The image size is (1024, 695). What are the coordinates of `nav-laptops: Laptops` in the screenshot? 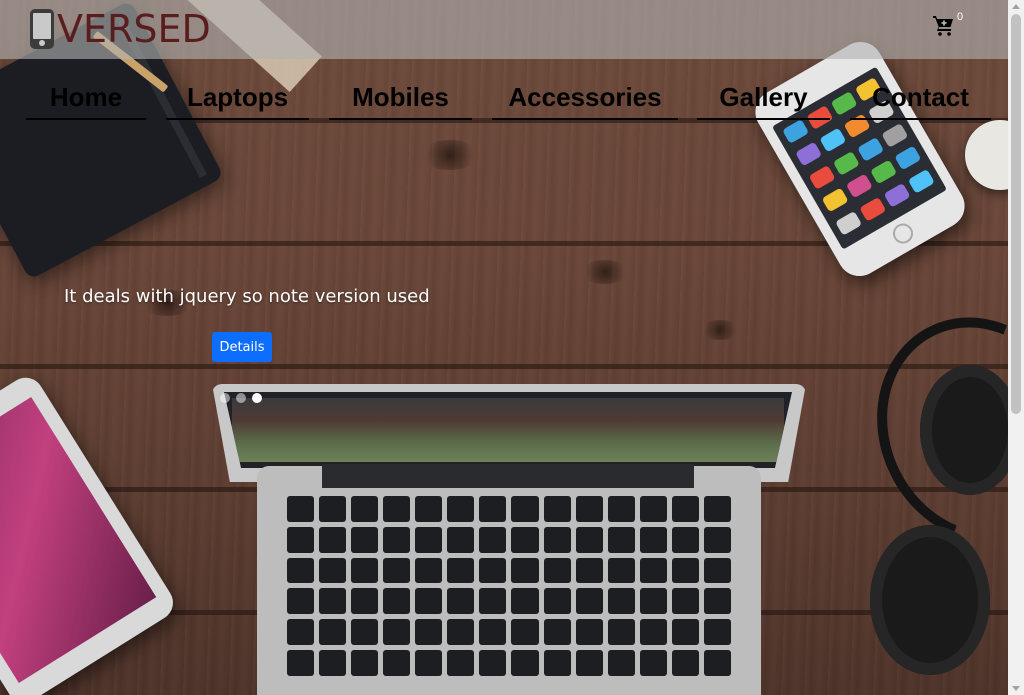 It's located at (237, 100).